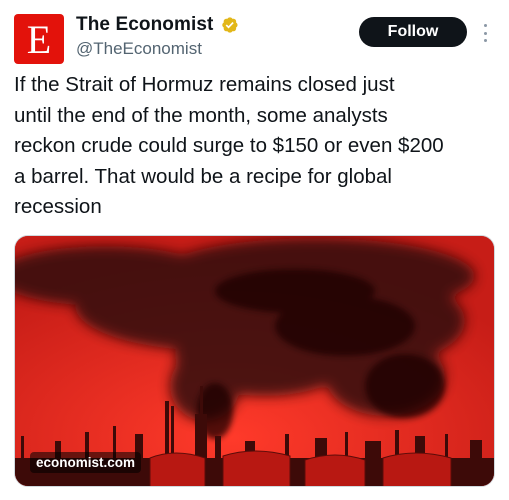 Image resolution: width=509 pixels, height=500 pixels. I want to click on author-info: The Economist @TheEconomist, so click(157, 36).